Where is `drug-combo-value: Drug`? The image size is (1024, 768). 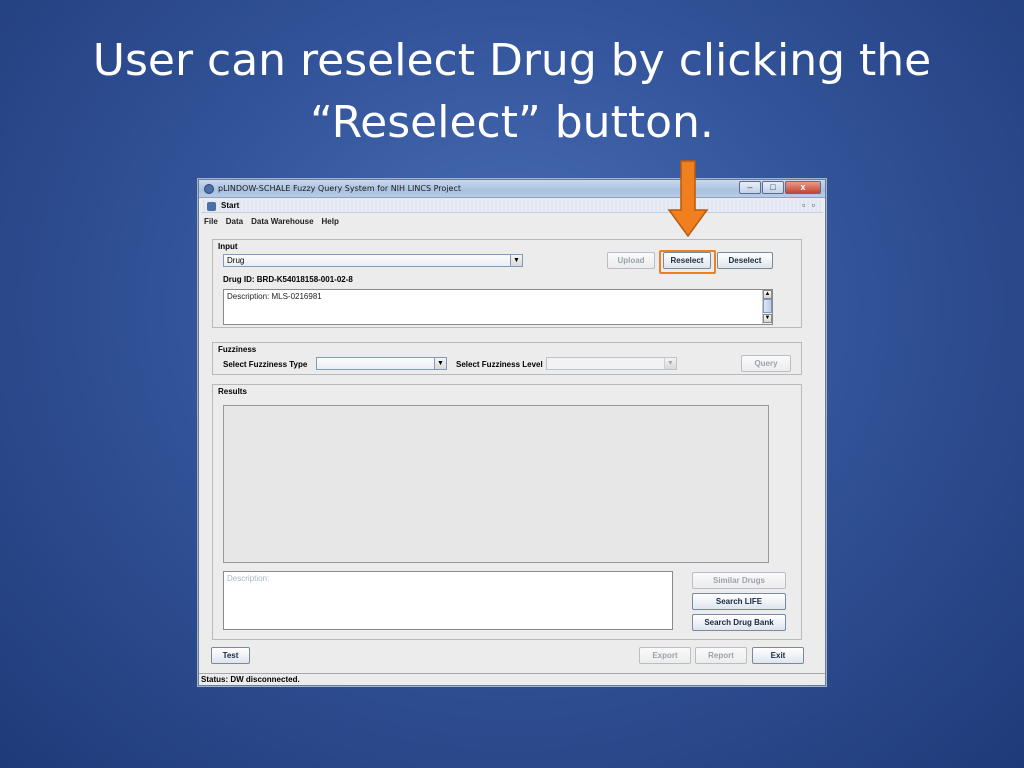
drug-combo-value: Drug is located at coordinates (236, 260).